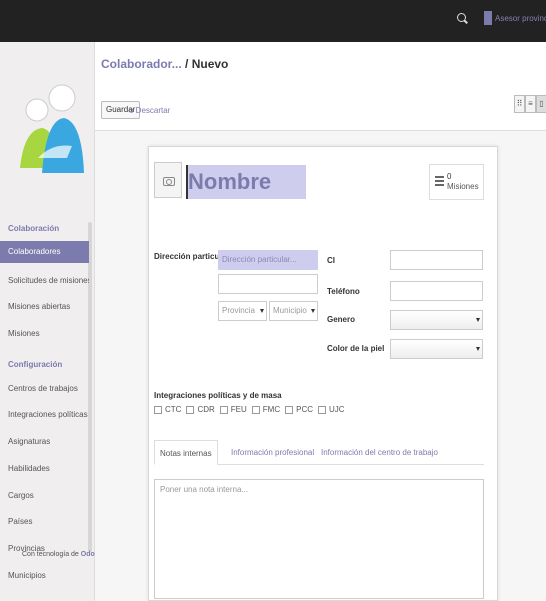 This screenshot has width=546, height=601. Describe the element at coordinates (44, 334) in the screenshot. I see `sidebar-item-misiones: Misiones` at that location.